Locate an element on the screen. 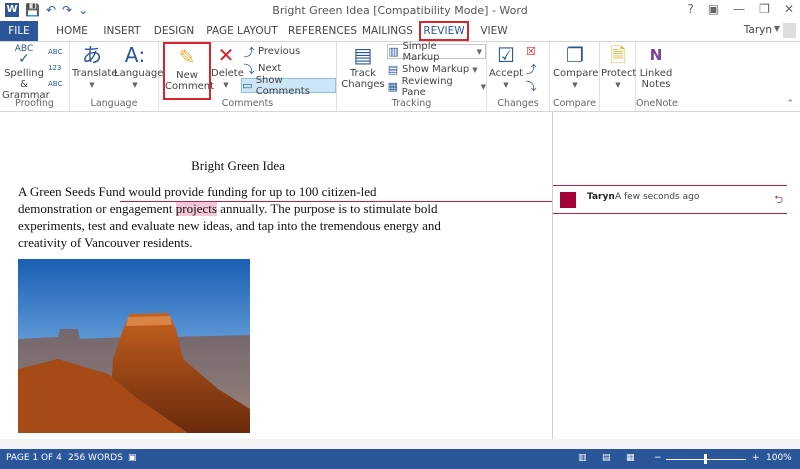  define-icon: ABC is located at coordinates (55, 51).